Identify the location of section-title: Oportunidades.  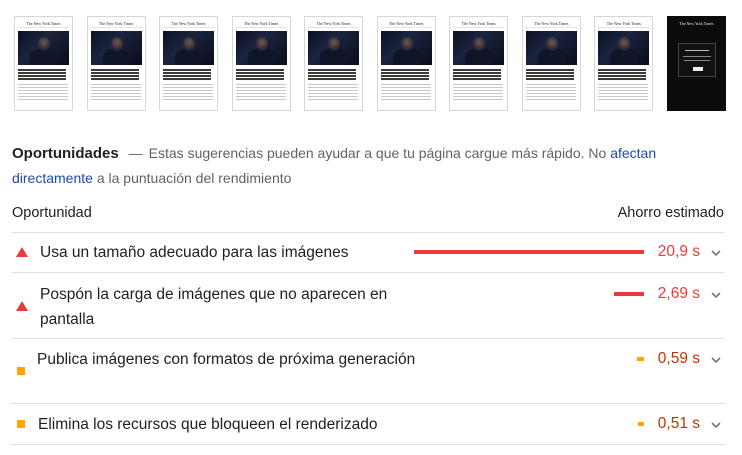
(65, 153).